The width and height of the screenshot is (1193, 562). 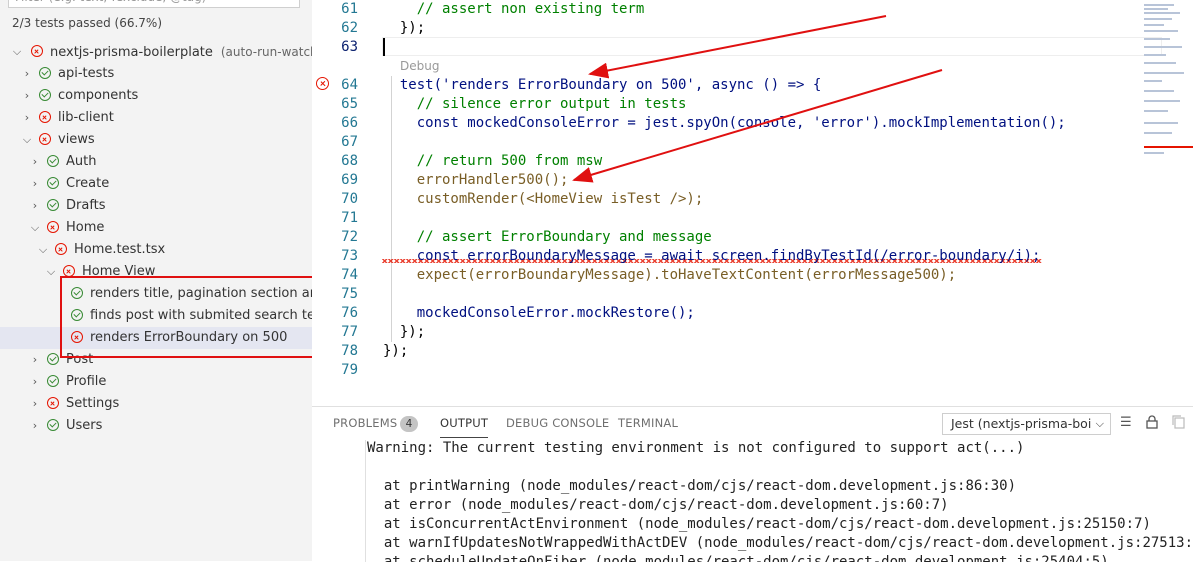 What do you see at coordinates (349, 199) in the screenshot?
I see `line-number: 70` at bounding box center [349, 199].